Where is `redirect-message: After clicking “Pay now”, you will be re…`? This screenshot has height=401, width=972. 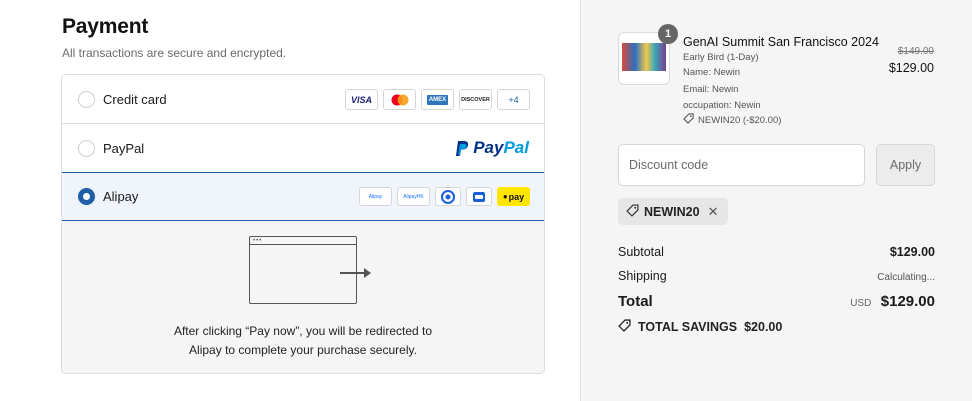 redirect-message: After clicking “Pay now”, you will be re… is located at coordinates (303, 341).